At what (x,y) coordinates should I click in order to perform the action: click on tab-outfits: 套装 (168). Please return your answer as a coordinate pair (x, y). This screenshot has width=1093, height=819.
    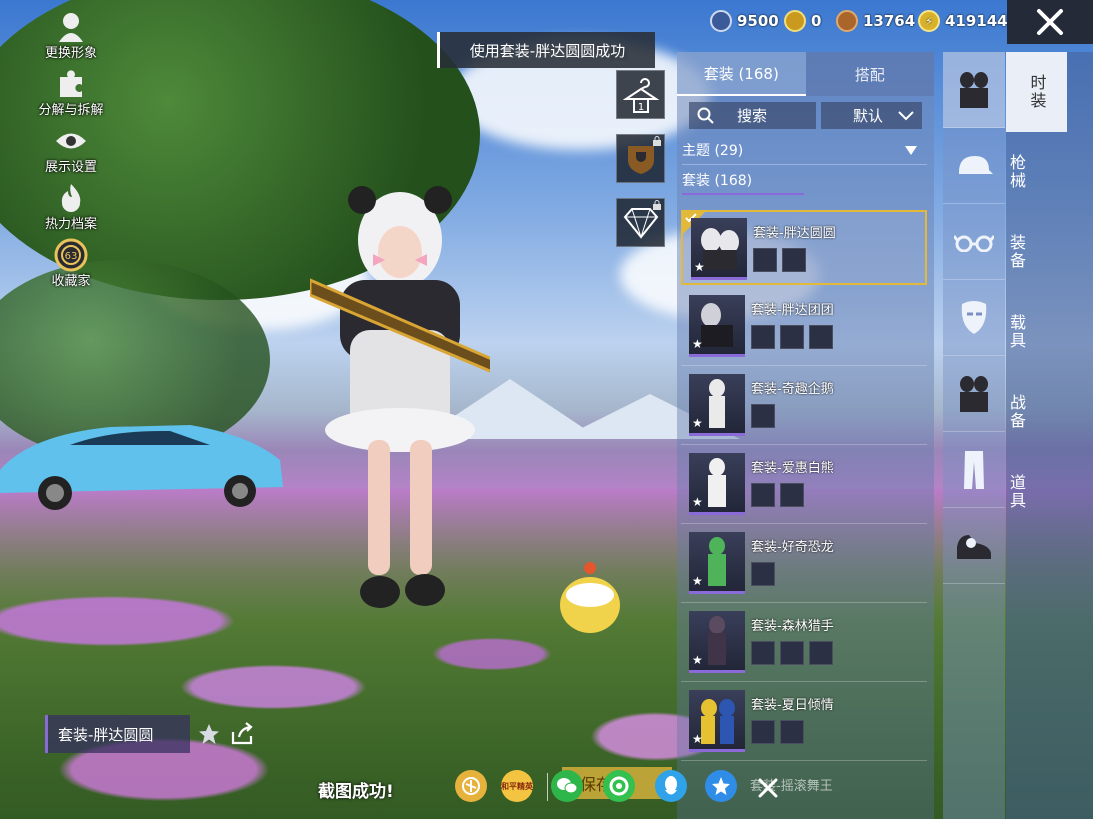
    Looking at the image, I should click on (741, 74).